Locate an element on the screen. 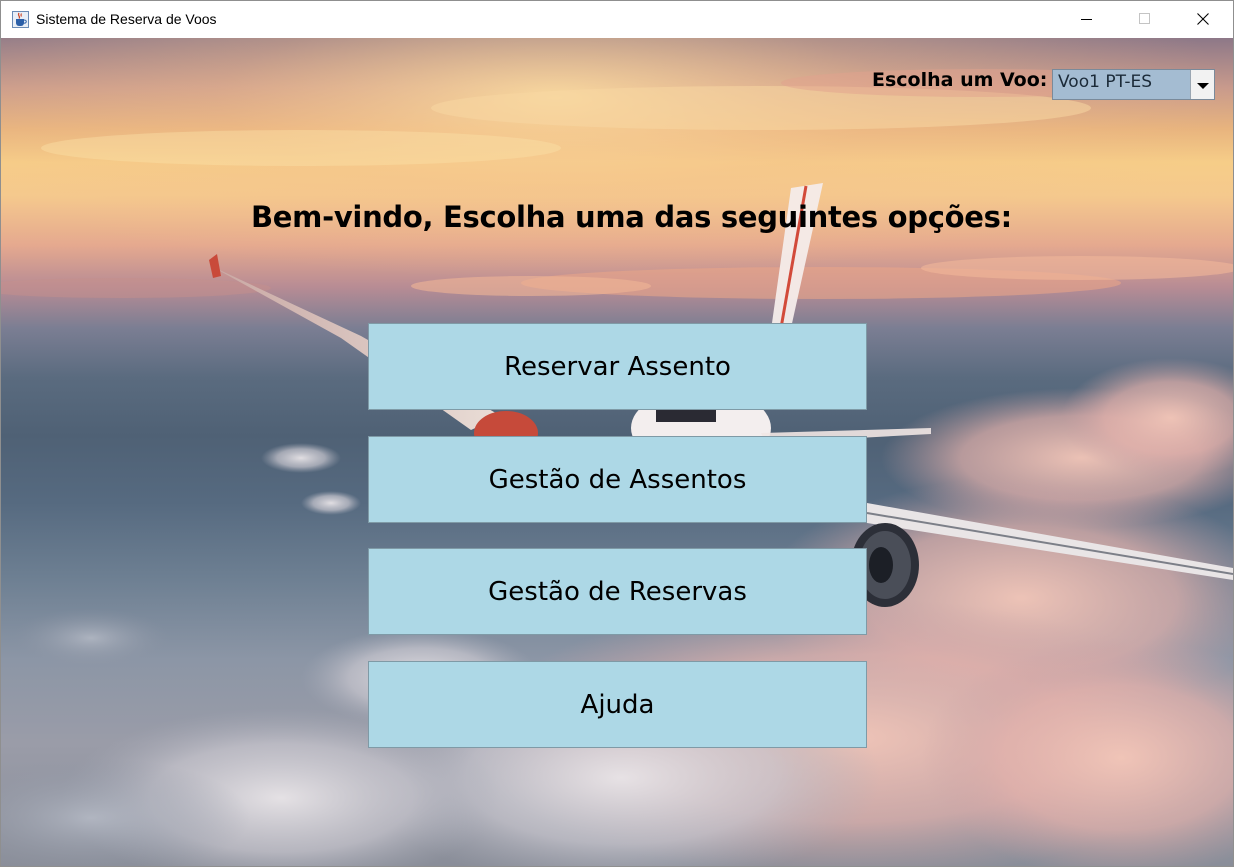  close-button is located at coordinates (1203, 19).